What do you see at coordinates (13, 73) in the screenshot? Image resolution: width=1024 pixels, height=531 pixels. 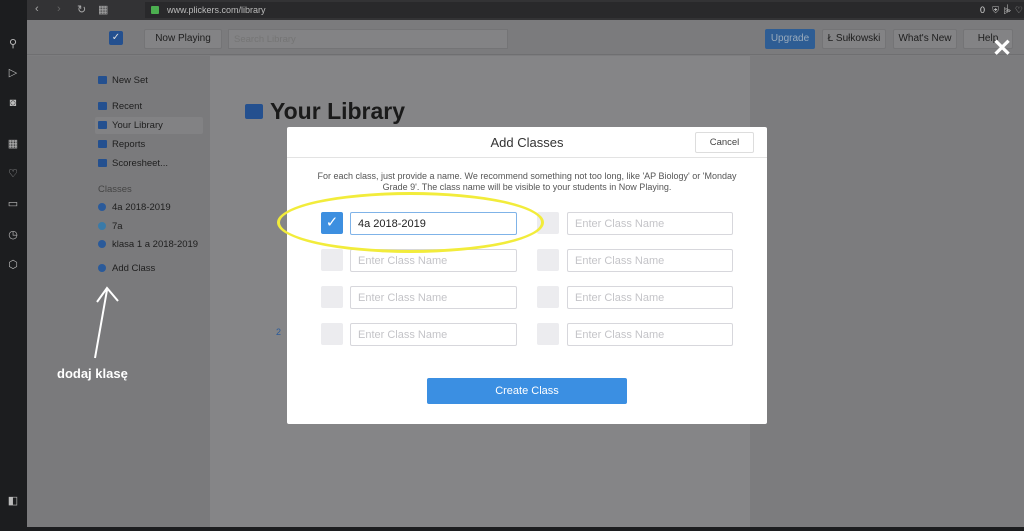 I see `send-icon: ▷` at bounding box center [13, 73].